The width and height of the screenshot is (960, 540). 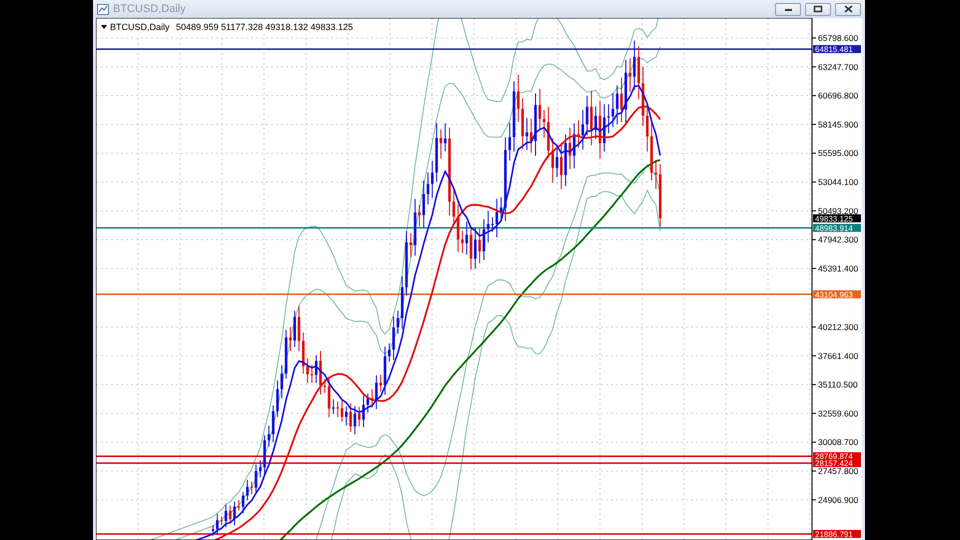 I want to click on maximize-button, so click(x=818, y=9).